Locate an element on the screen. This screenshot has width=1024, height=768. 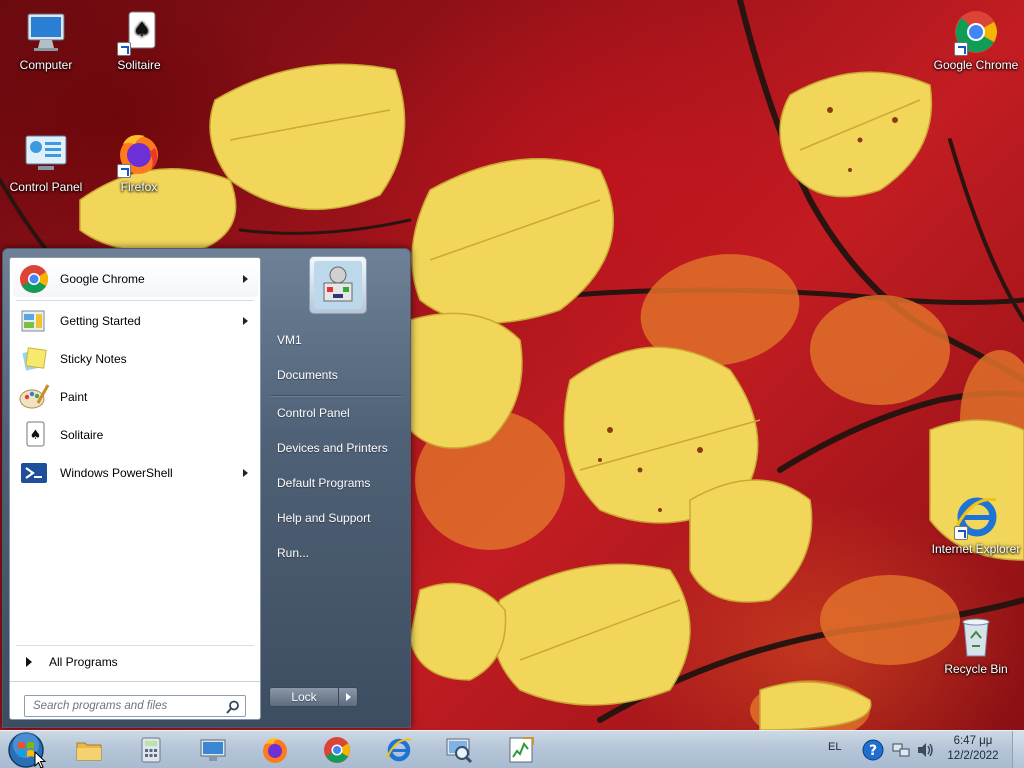
start-item-getting-started: Getting Started is located at coordinates (135, 321).